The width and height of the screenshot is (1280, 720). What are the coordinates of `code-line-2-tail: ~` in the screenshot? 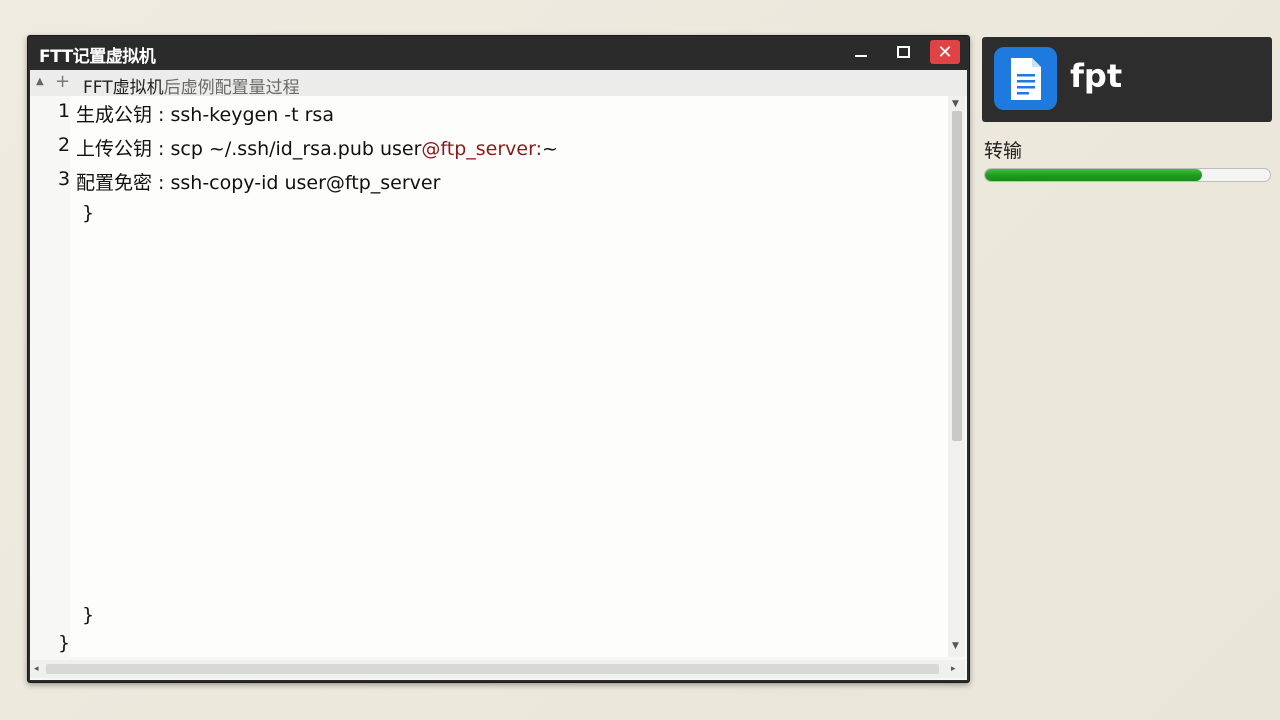 It's located at (550, 149).